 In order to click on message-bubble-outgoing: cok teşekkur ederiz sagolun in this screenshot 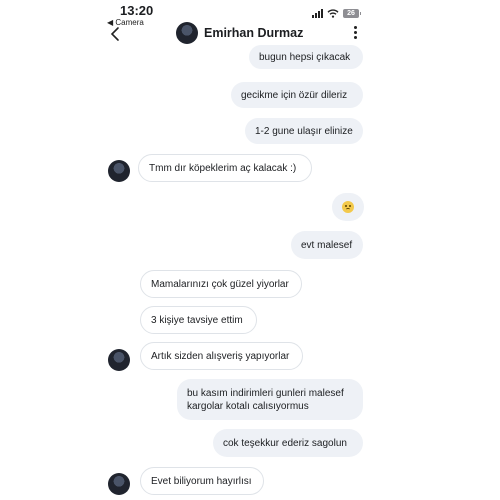, I will do `click(288, 443)`.